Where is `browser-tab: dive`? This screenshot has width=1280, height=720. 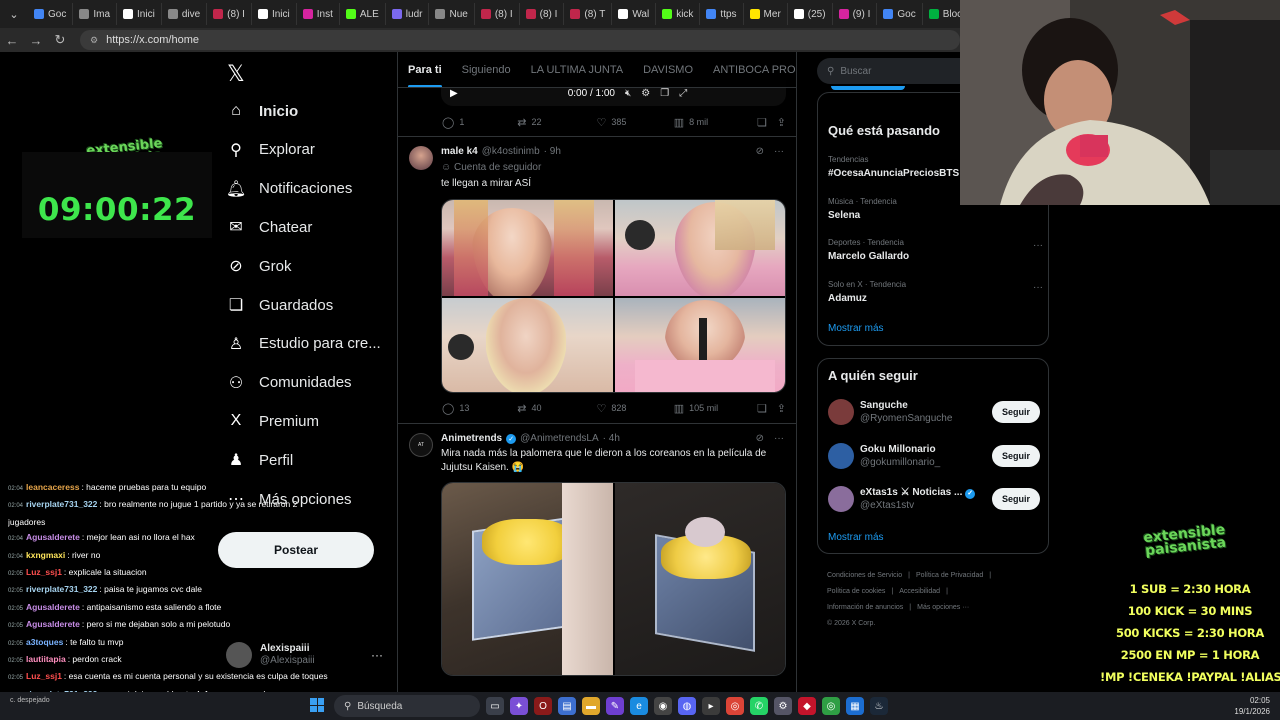
browser-tab: dive is located at coordinates (185, 14).